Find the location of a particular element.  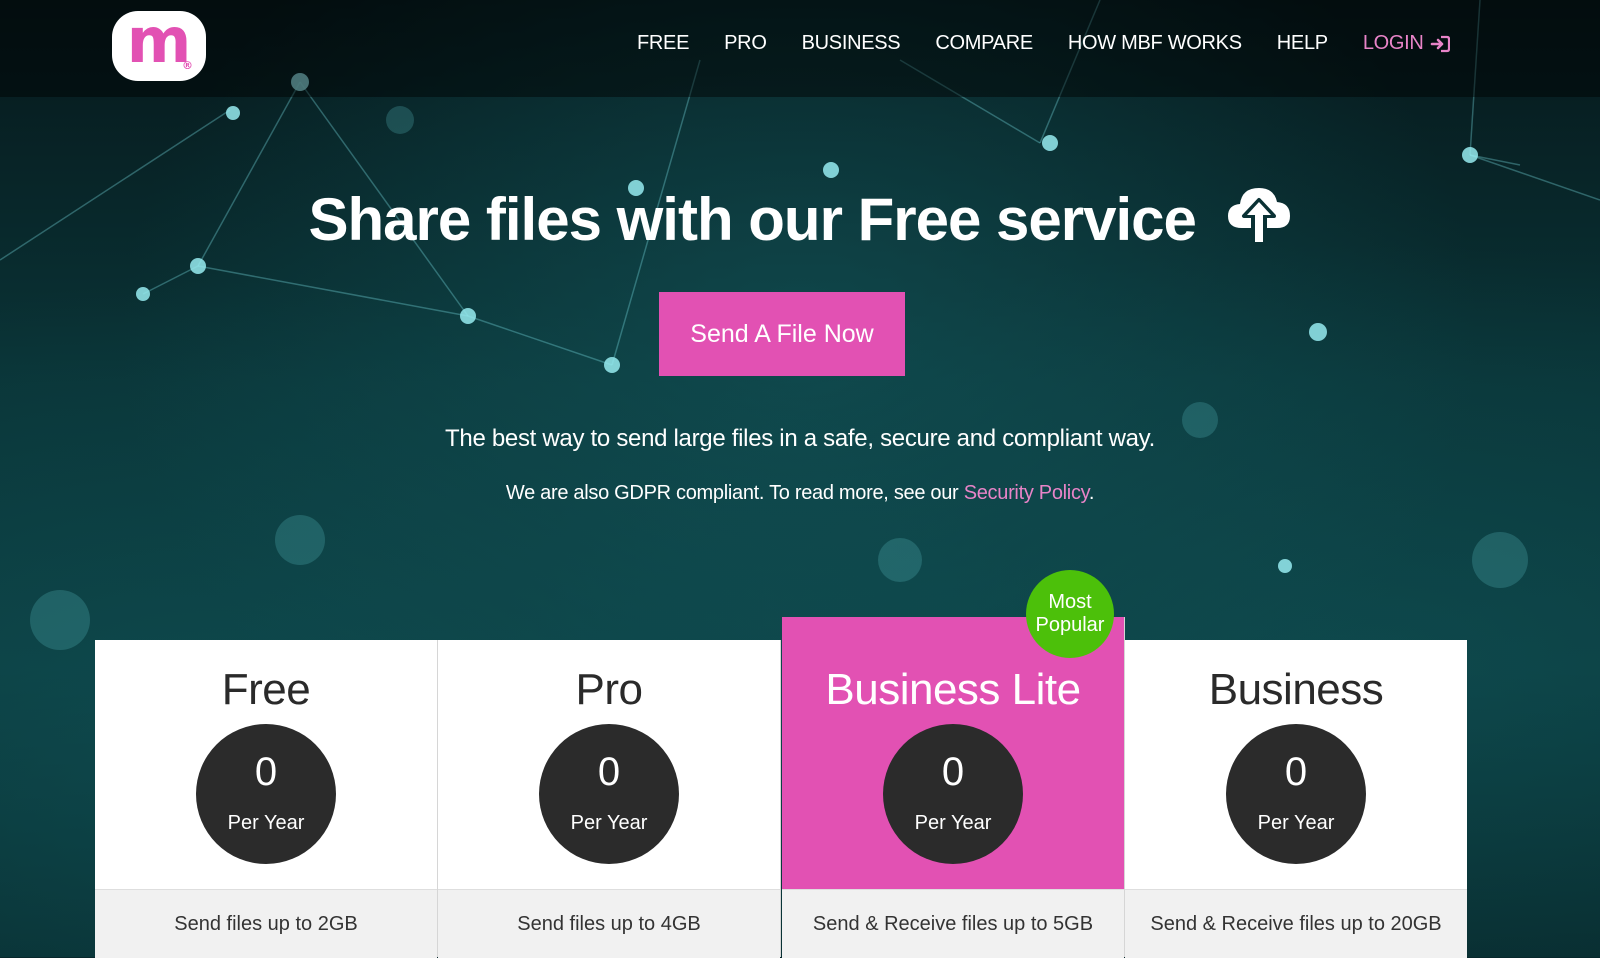

most-popular-badge: Most Popular is located at coordinates (1070, 614).